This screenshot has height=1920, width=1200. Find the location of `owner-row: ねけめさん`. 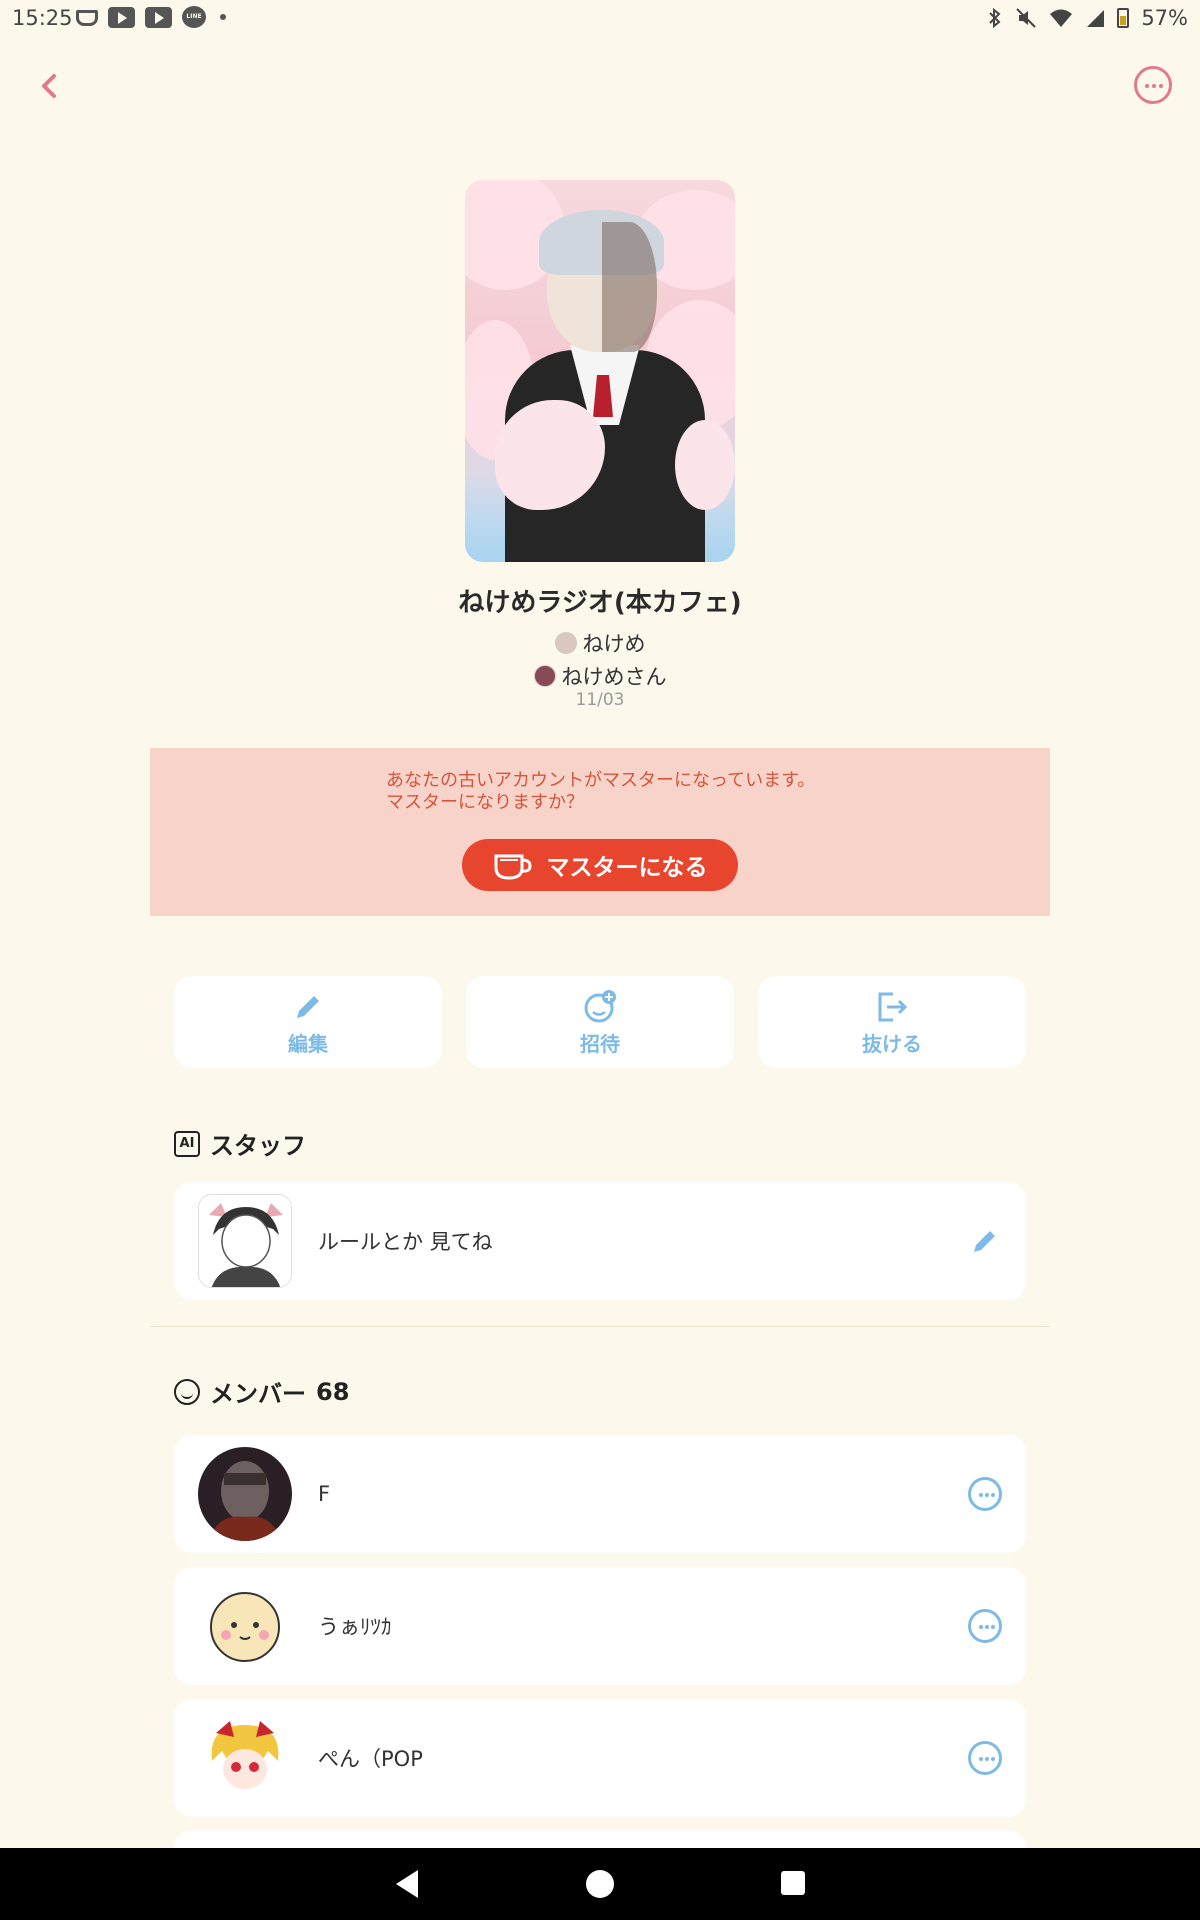

owner-row: ねけめさん is located at coordinates (600, 676).